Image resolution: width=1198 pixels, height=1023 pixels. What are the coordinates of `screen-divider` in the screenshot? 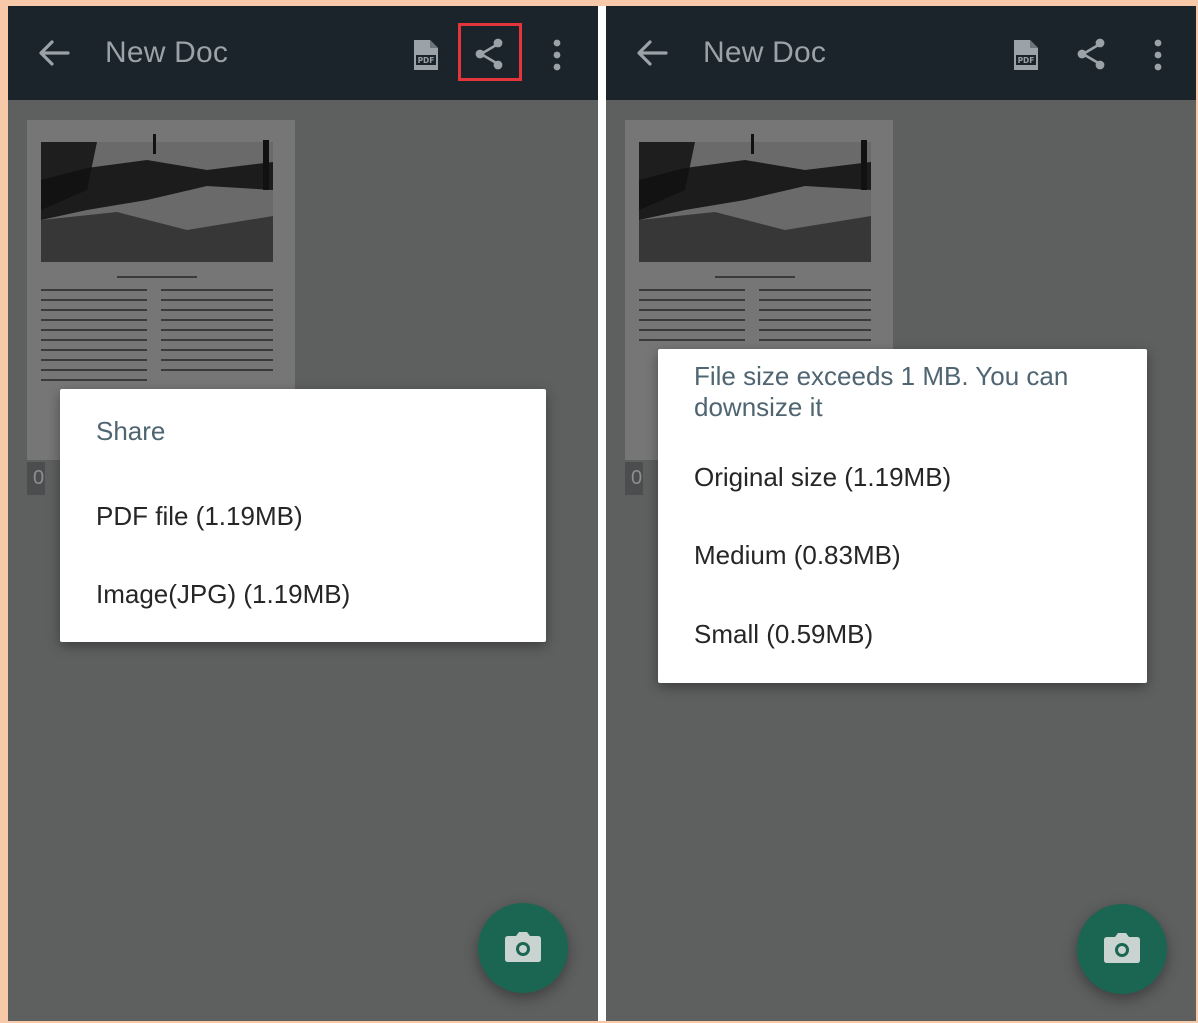 It's located at (602, 514).